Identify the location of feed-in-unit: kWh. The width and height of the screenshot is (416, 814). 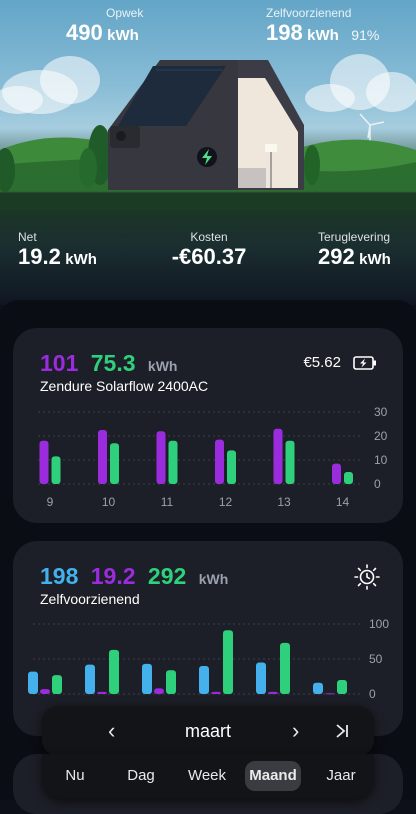
(375, 259).